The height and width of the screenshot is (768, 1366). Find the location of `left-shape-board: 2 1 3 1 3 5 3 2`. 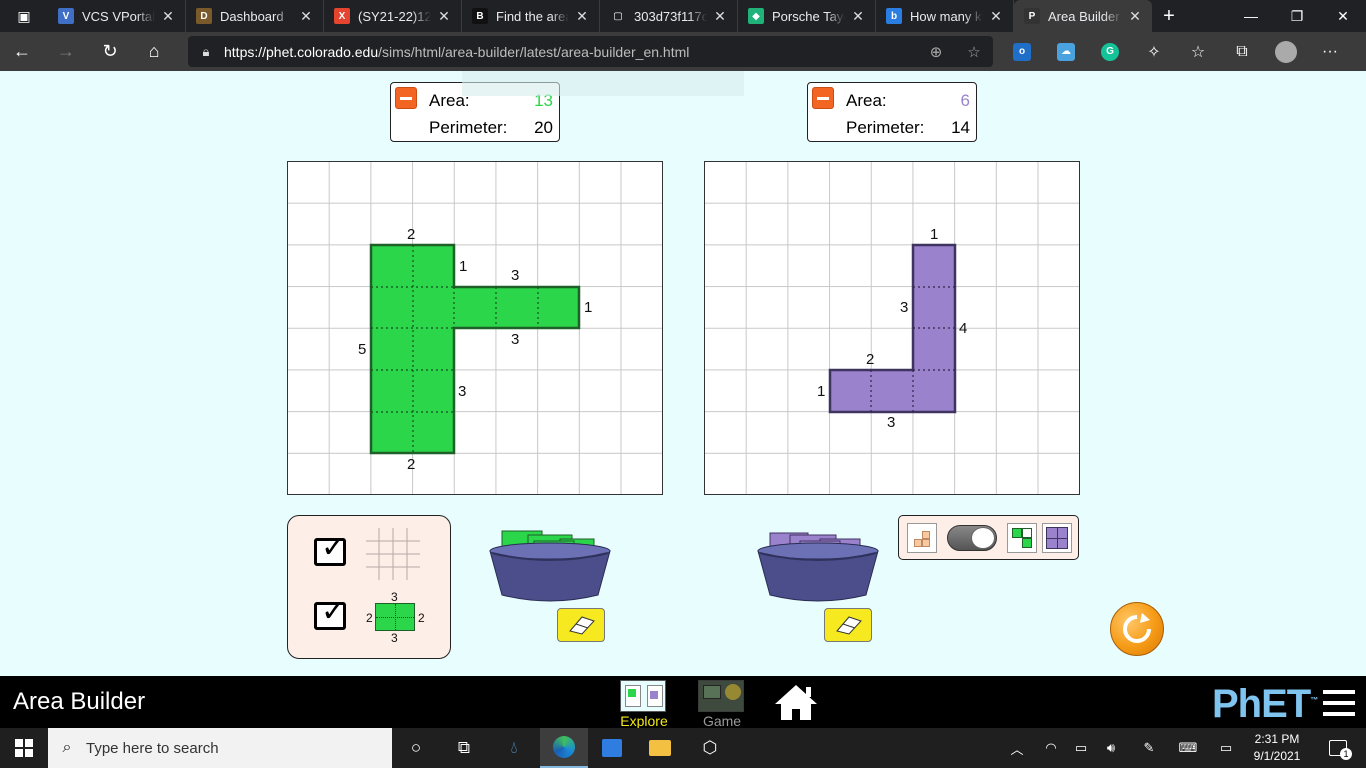

left-shape-board: 2 1 3 1 3 5 3 2 is located at coordinates (475, 328).